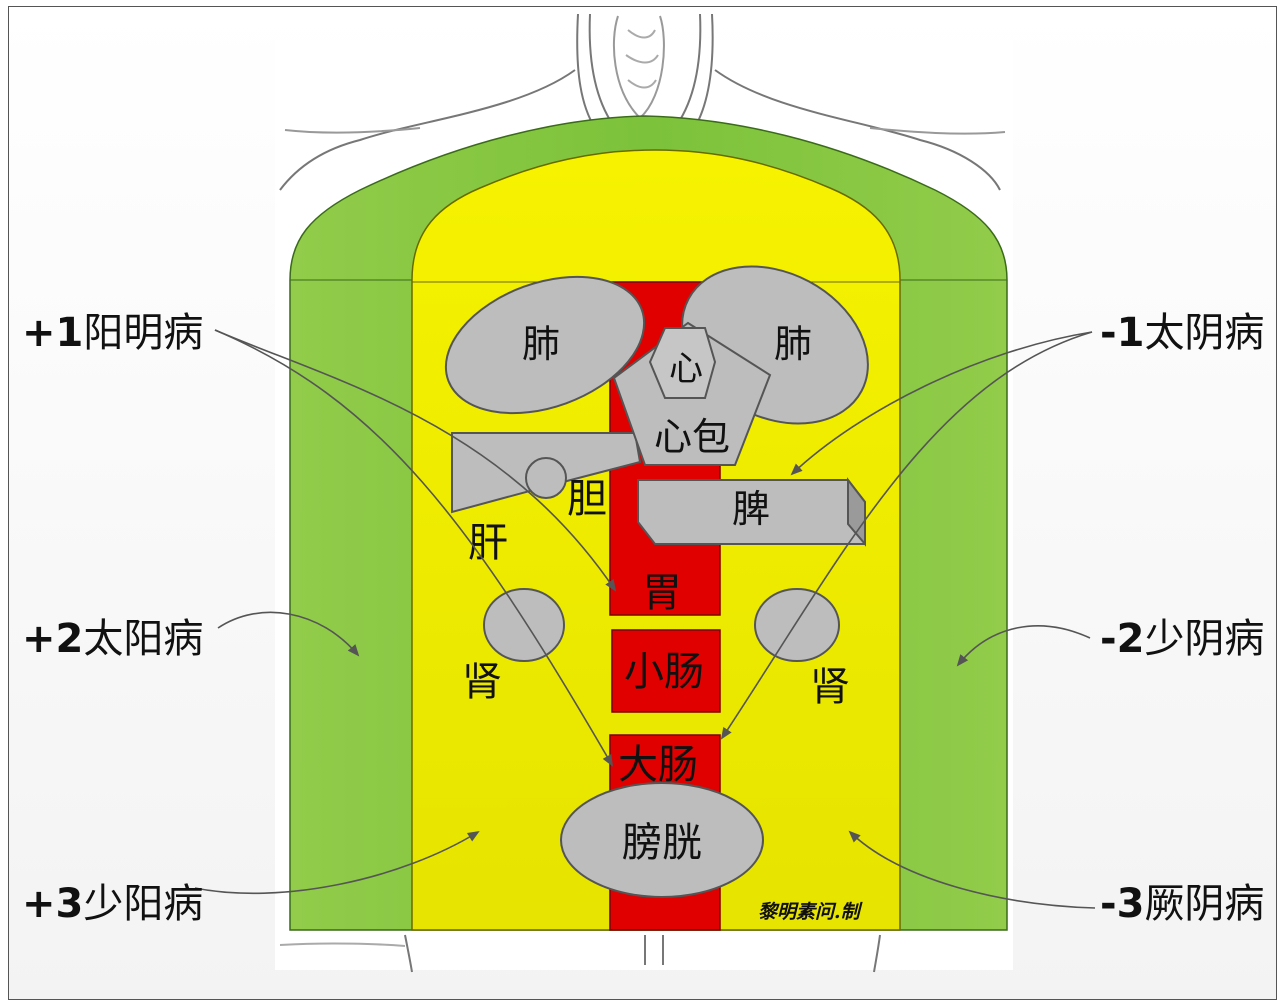 Image resolution: width=1285 pixels, height=1006 pixels. What do you see at coordinates (662, 843) in the screenshot?
I see `bladder-label: 膀胱` at bounding box center [662, 843].